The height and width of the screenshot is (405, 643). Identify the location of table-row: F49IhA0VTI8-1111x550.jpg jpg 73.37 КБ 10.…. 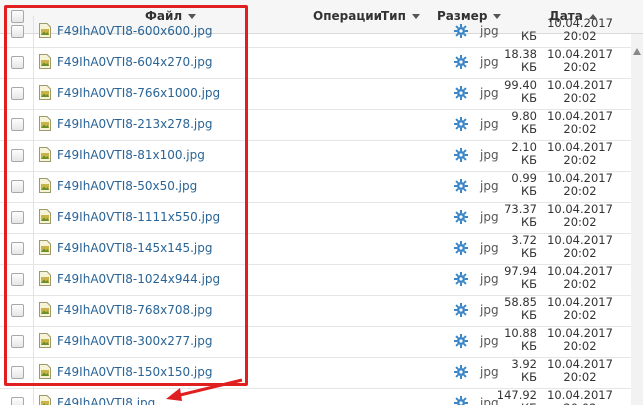
(321, 218).